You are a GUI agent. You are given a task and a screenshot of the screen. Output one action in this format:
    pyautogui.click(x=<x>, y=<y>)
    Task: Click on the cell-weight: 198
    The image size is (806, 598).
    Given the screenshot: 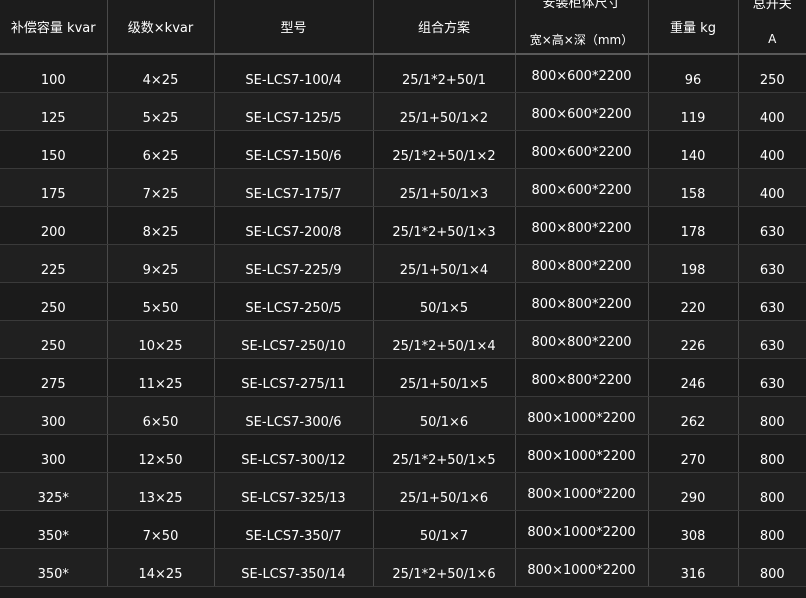 What is the action you would take?
    pyautogui.click(x=693, y=263)
    